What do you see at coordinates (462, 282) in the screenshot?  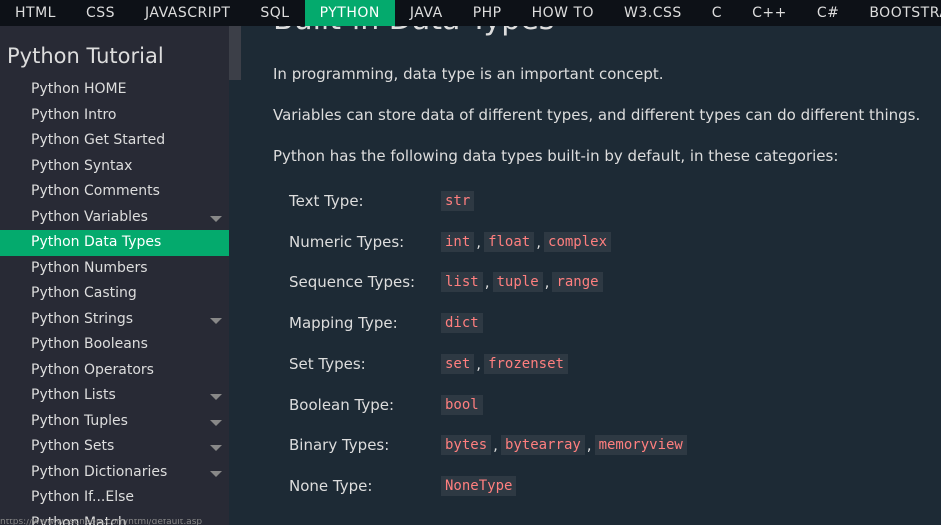 I see `code-keyword: list` at bounding box center [462, 282].